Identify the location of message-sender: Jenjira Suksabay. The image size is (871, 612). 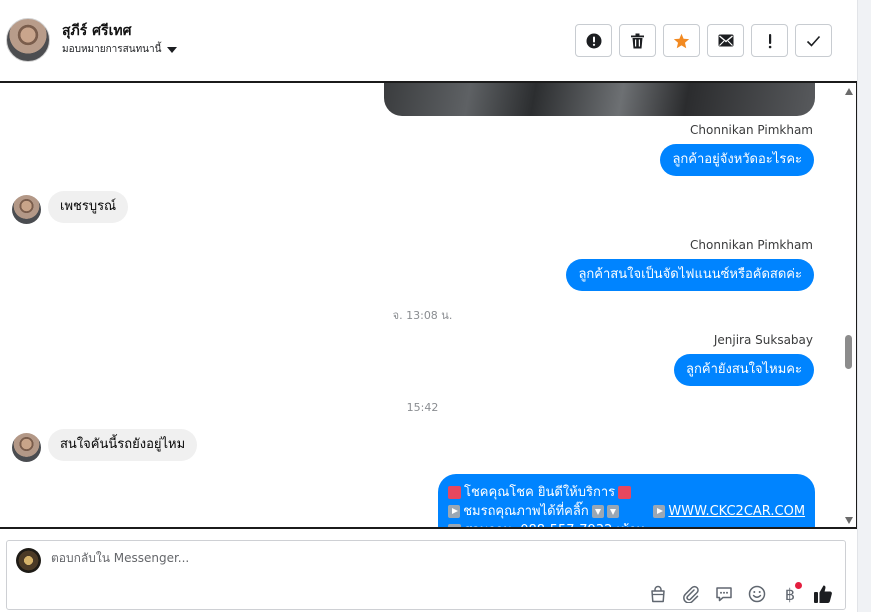
(763, 340).